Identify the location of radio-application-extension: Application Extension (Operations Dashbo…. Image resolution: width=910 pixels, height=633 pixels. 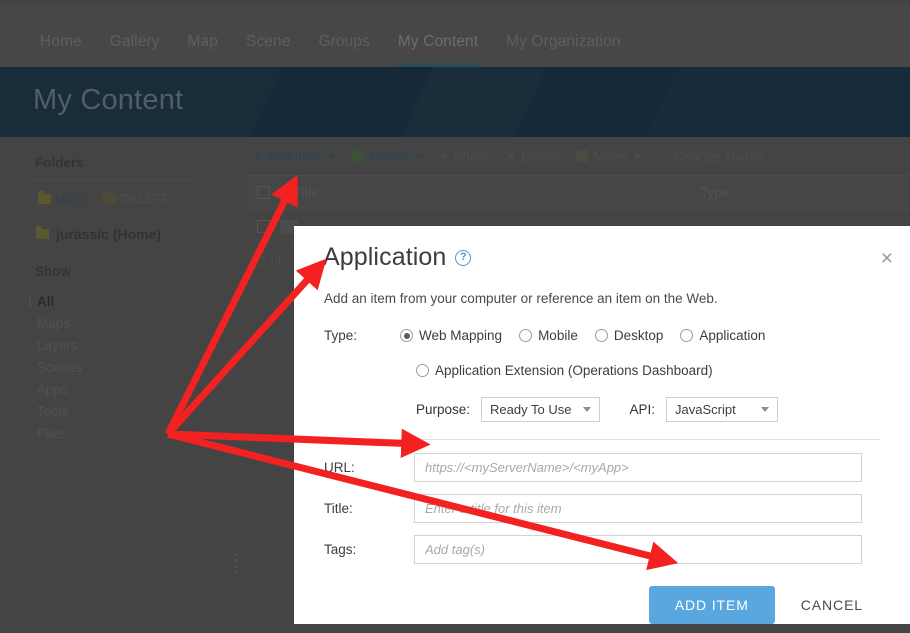
(663, 370).